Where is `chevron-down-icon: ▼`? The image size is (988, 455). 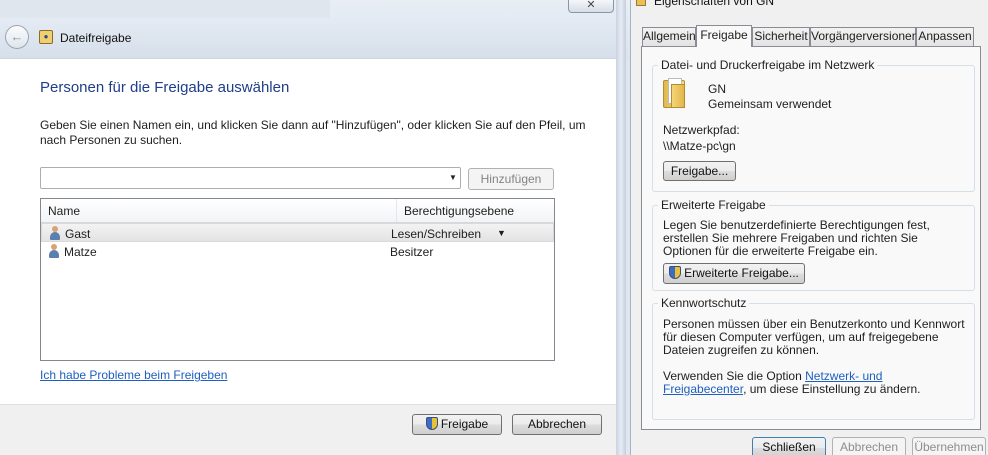 chevron-down-icon: ▼ is located at coordinates (453, 178).